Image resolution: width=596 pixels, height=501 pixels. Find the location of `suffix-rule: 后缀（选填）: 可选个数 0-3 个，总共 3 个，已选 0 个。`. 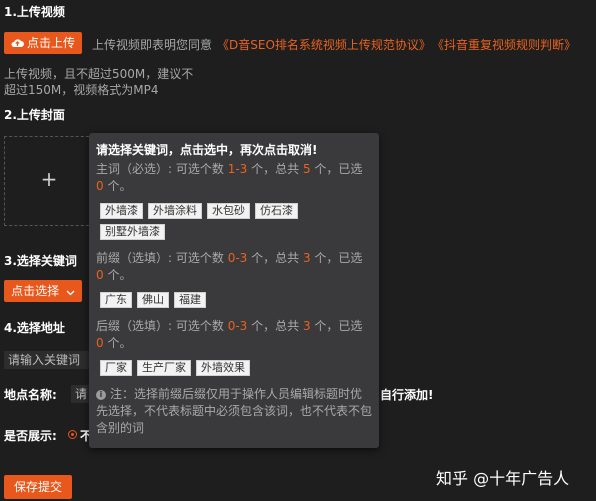

suffix-rule: 后缀（选填）: 可选个数 0-3 个，总共 3 个，已选 0 个。 is located at coordinates (229, 334).